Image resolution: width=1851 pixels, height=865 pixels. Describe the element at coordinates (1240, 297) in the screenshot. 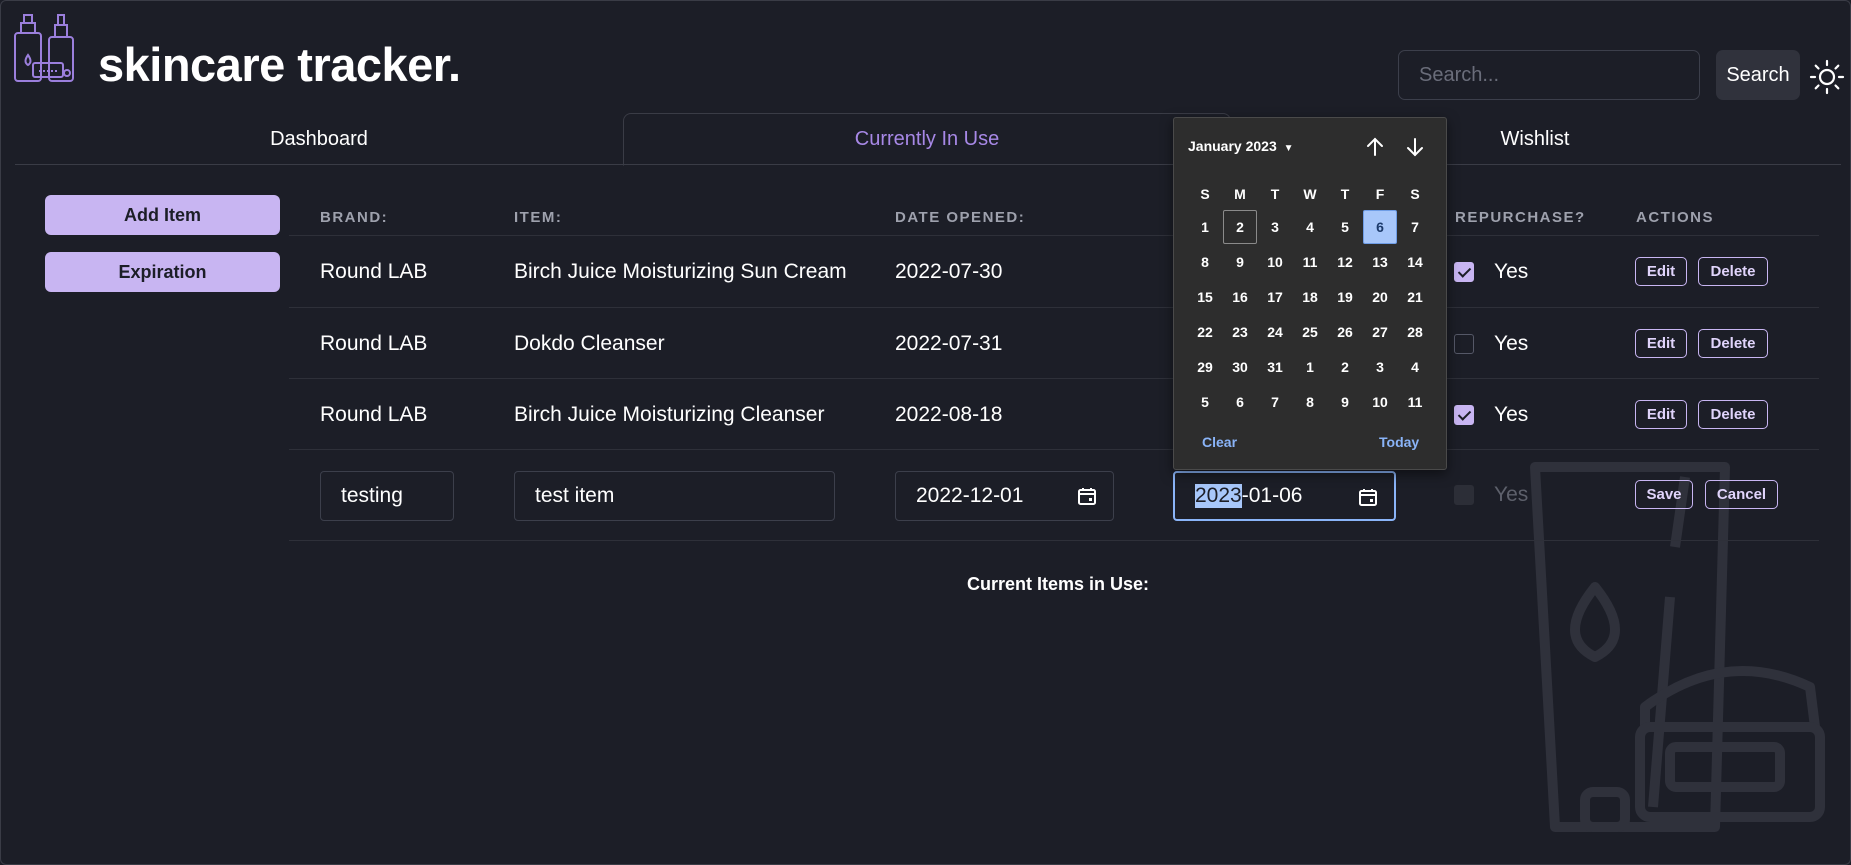

I see `calendar-day: 16` at that location.